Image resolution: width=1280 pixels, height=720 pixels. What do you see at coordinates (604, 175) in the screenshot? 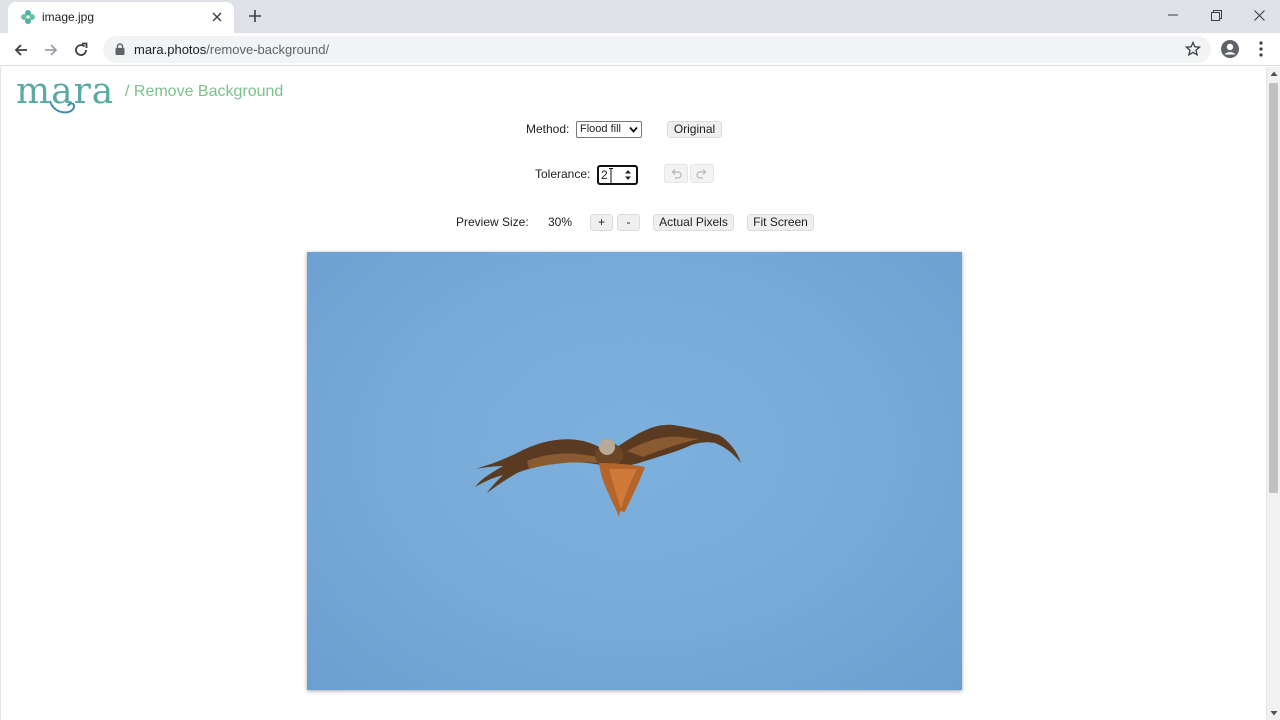
I see `tolerance-value: 2` at bounding box center [604, 175].